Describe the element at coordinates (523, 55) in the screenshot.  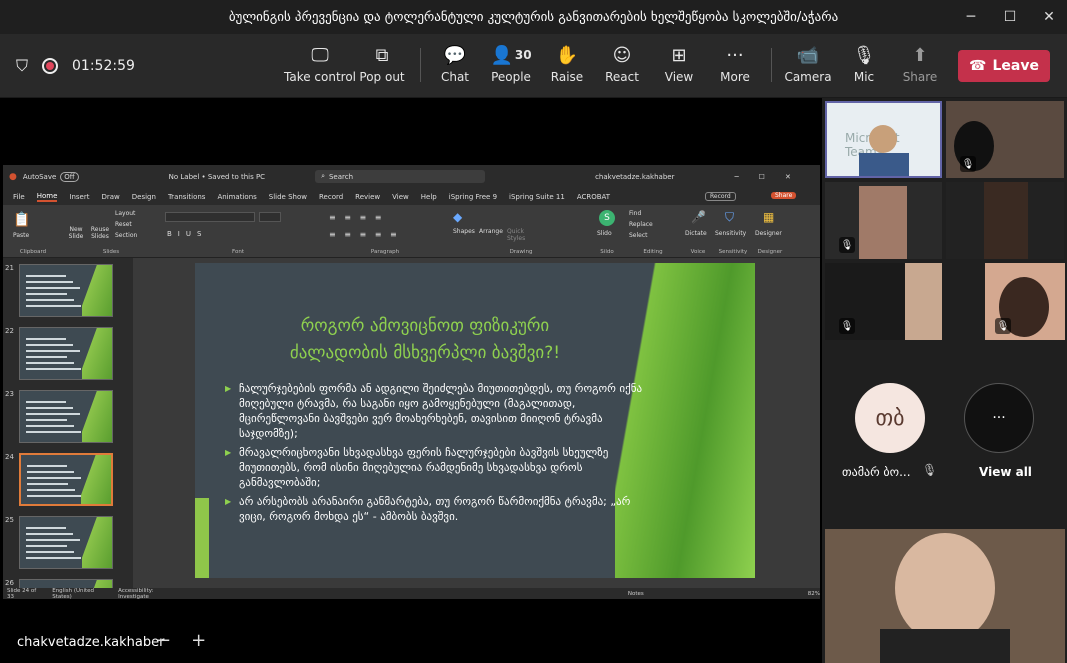
I see `people-count: 30` at that location.